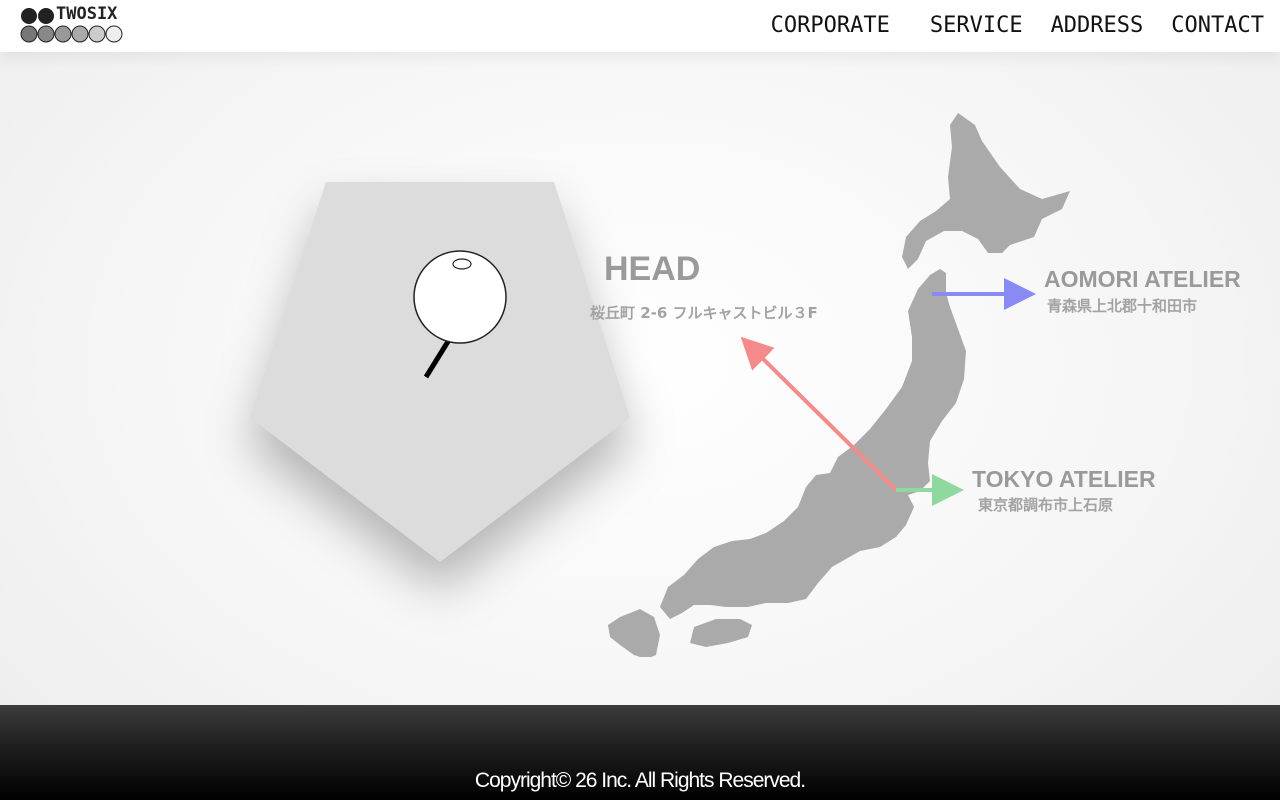  What do you see at coordinates (460, 314) in the screenshot?
I see `map-pin-icon` at bounding box center [460, 314].